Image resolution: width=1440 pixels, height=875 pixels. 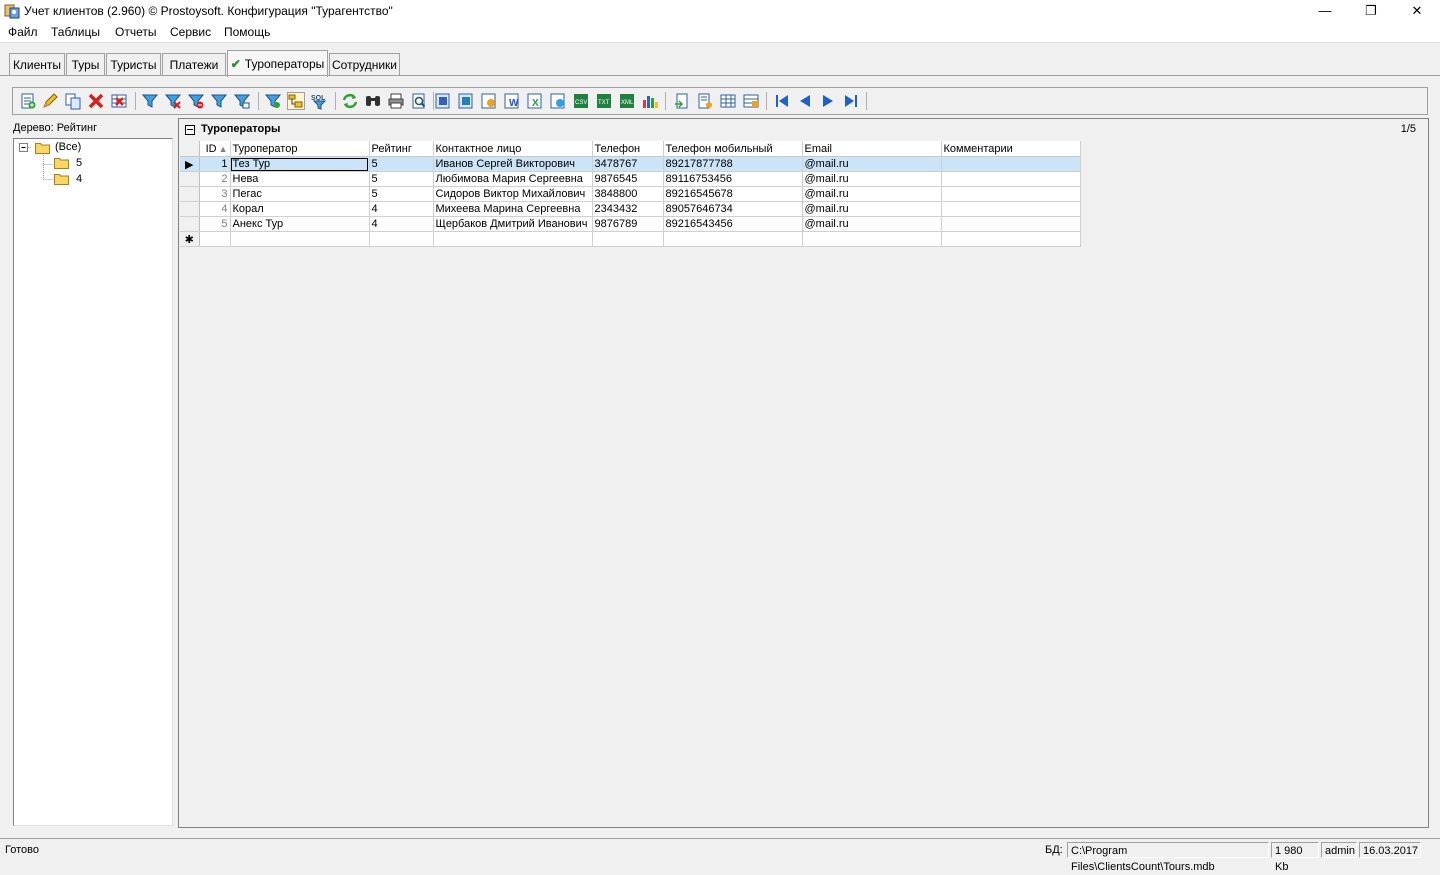 I want to click on cell-phone: 2343432, so click(x=628, y=209).